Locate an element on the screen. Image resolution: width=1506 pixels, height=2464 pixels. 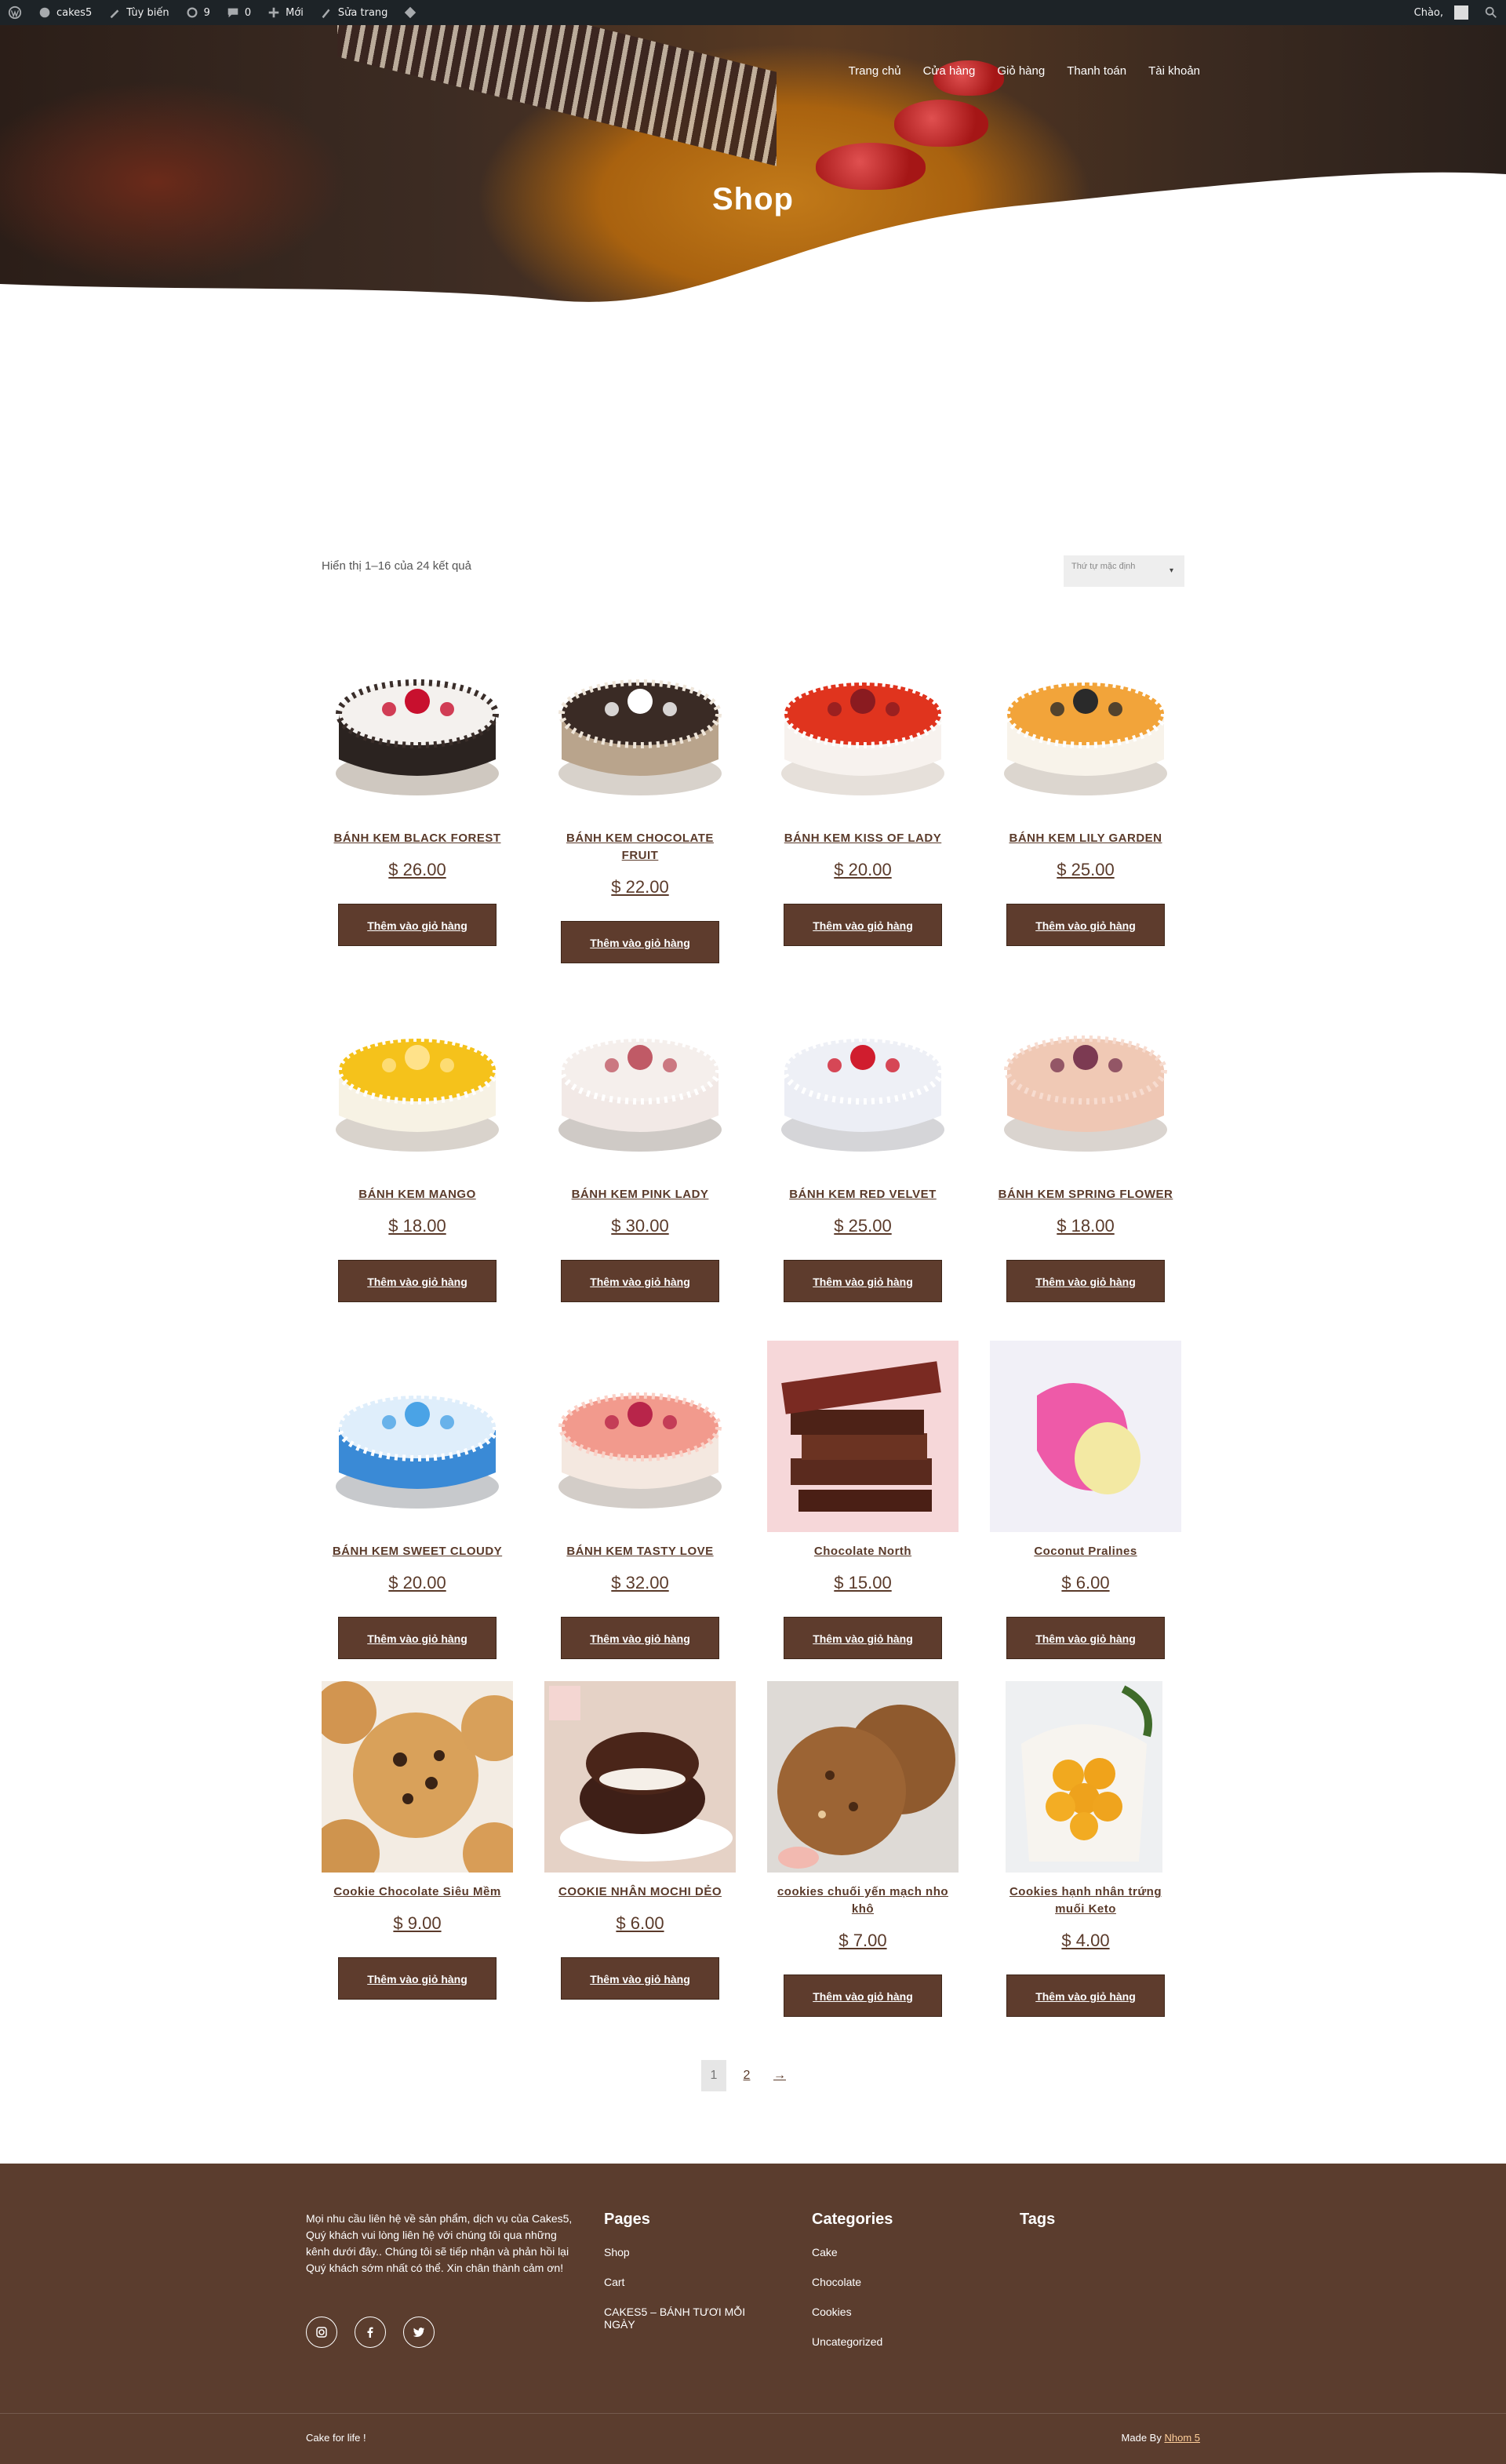
diamond-icon is located at coordinates (411, 12).